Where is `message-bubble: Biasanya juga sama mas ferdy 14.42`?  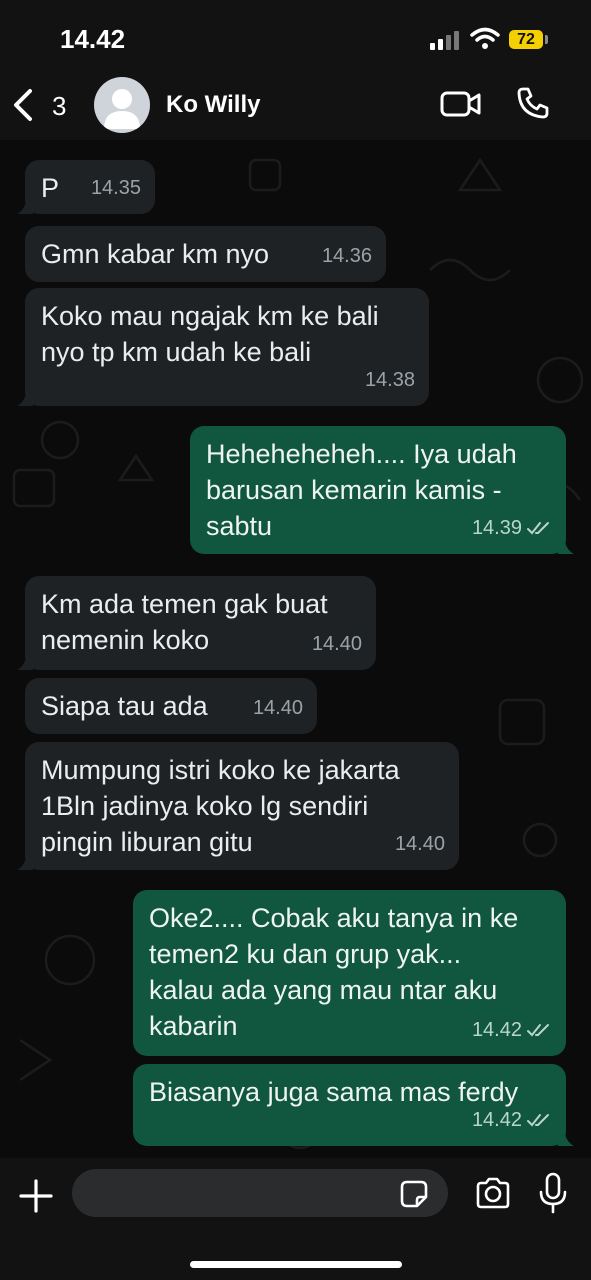
message-bubble: Biasanya juga sama mas ferdy 14.42 is located at coordinates (353, 1105).